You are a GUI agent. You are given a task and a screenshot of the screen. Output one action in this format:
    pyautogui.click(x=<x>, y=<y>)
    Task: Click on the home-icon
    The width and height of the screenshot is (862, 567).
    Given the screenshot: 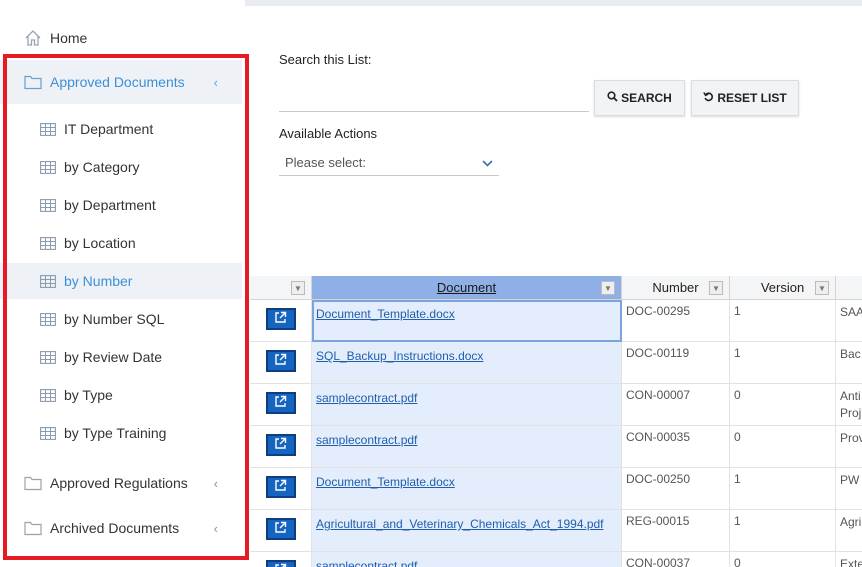 What is the action you would take?
    pyautogui.click(x=33, y=38)
    